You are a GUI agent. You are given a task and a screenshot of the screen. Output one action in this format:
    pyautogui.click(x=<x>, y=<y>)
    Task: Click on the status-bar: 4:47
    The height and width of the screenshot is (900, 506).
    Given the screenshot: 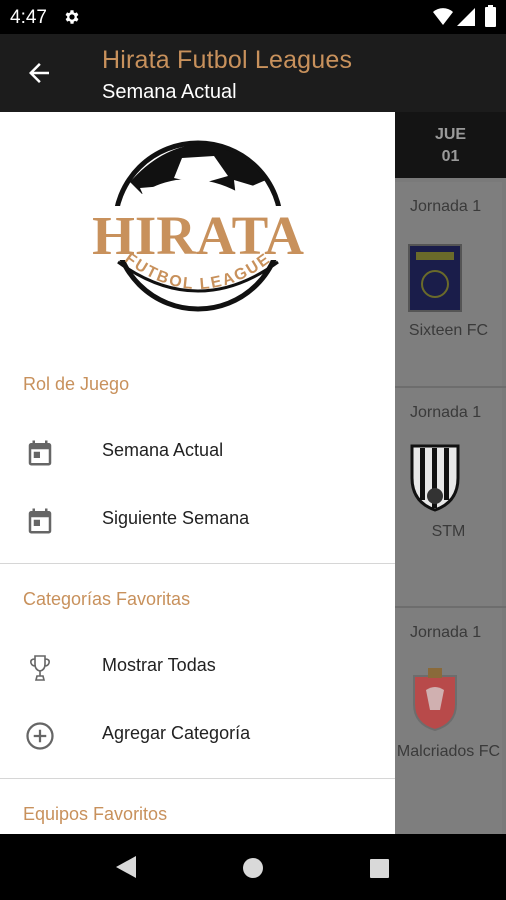 What is the action you would take?
    pyautogui.click(x=253, y=17)
    